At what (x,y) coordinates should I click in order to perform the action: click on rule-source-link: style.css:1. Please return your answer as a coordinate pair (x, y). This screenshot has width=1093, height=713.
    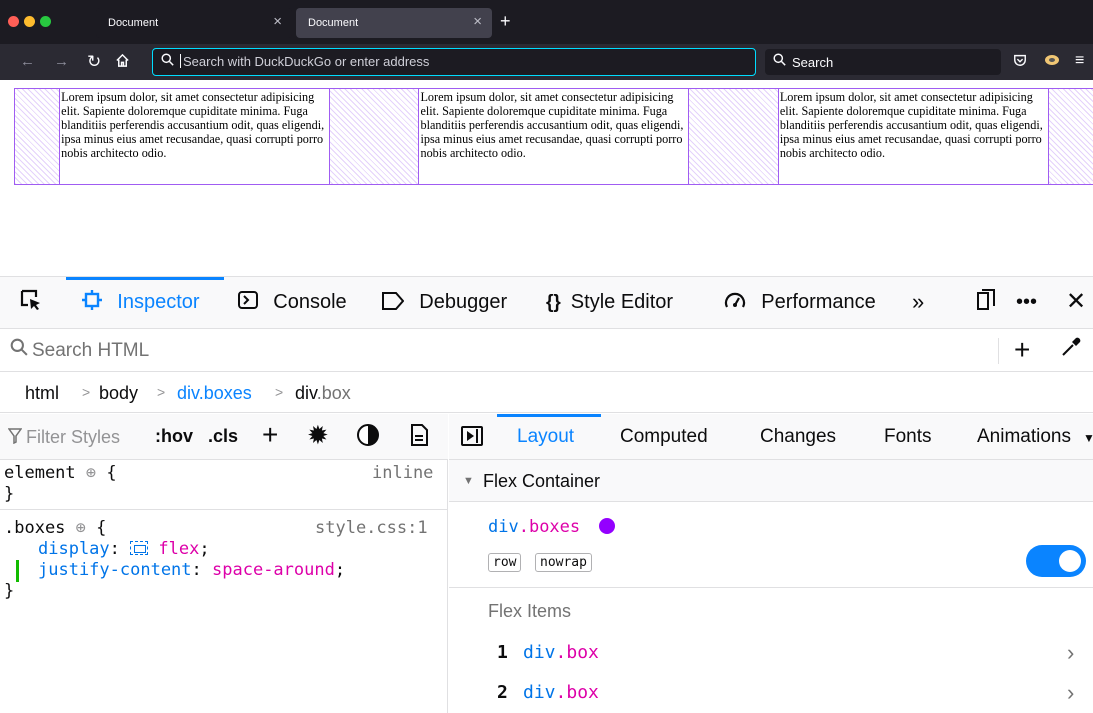
    Looking at the image, I should click on (371, 528).